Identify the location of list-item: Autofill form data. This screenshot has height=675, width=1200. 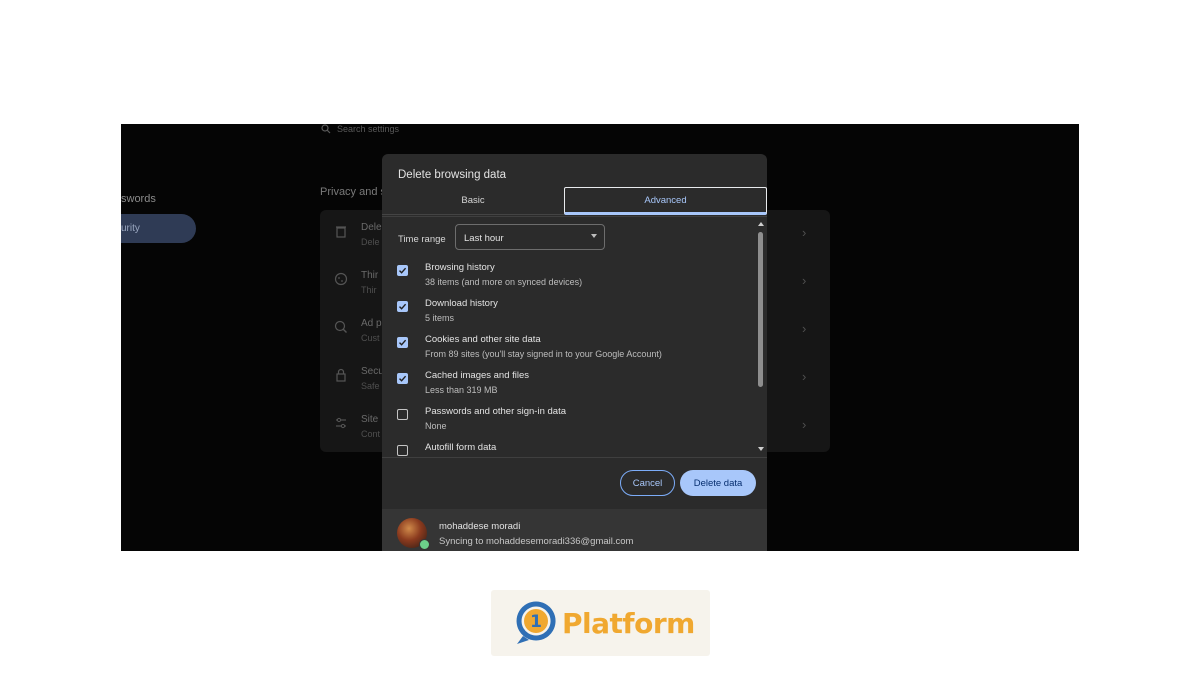
(569, 449).